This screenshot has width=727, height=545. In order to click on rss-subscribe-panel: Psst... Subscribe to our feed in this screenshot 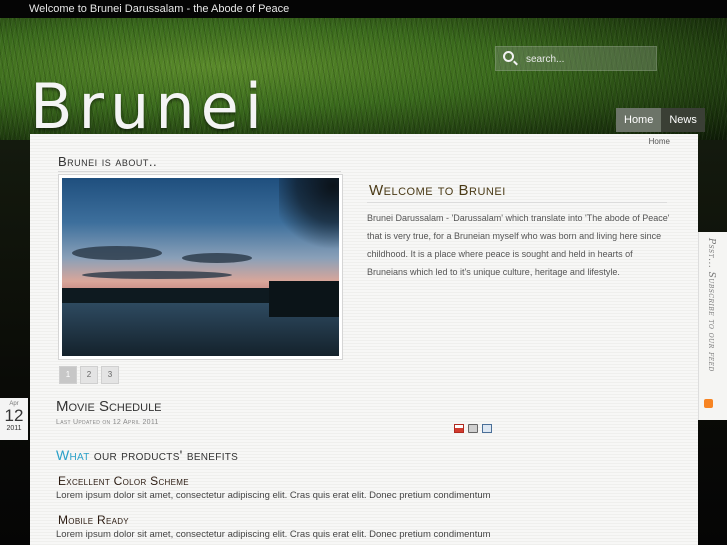, I will do `click(712, 326)`.